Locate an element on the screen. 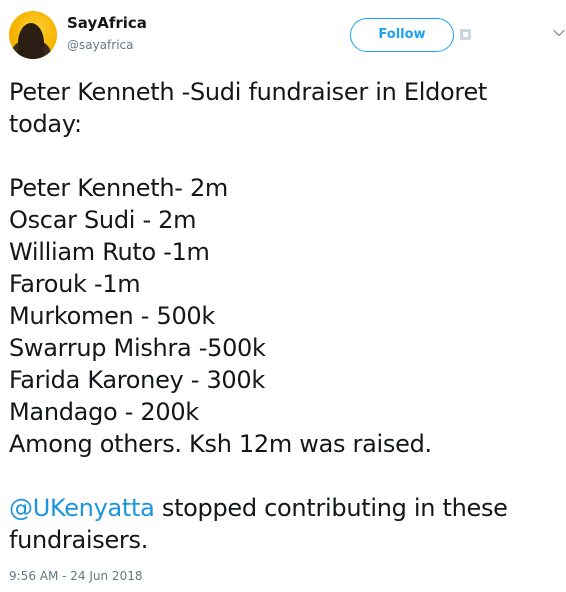 Image resolution: width=566 pixels, height=592 pixels. tweet-closing-line: @UKenyatta stopped contributing in these is located at coordinates (283, 508).